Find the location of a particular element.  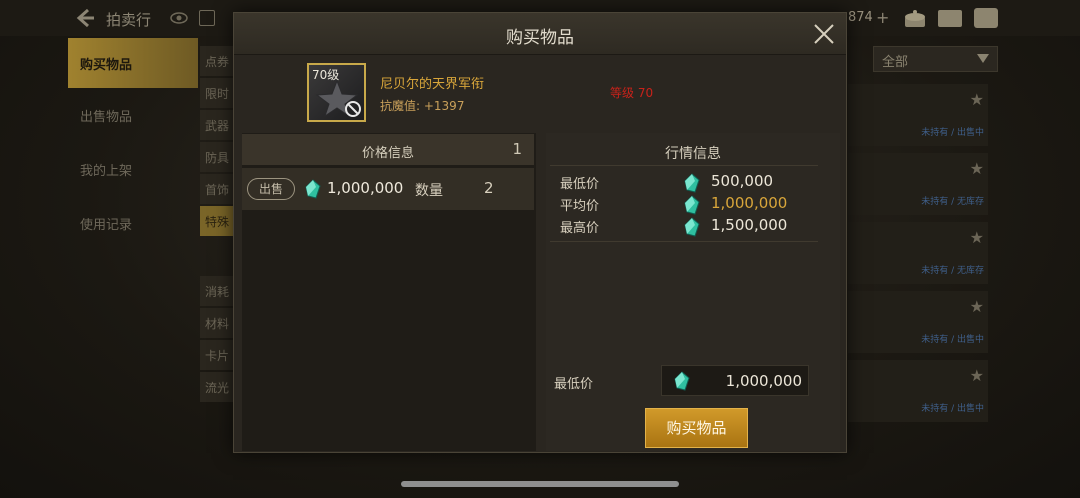

filter-dropdown: 全部 is located at coordinates (935, 59).